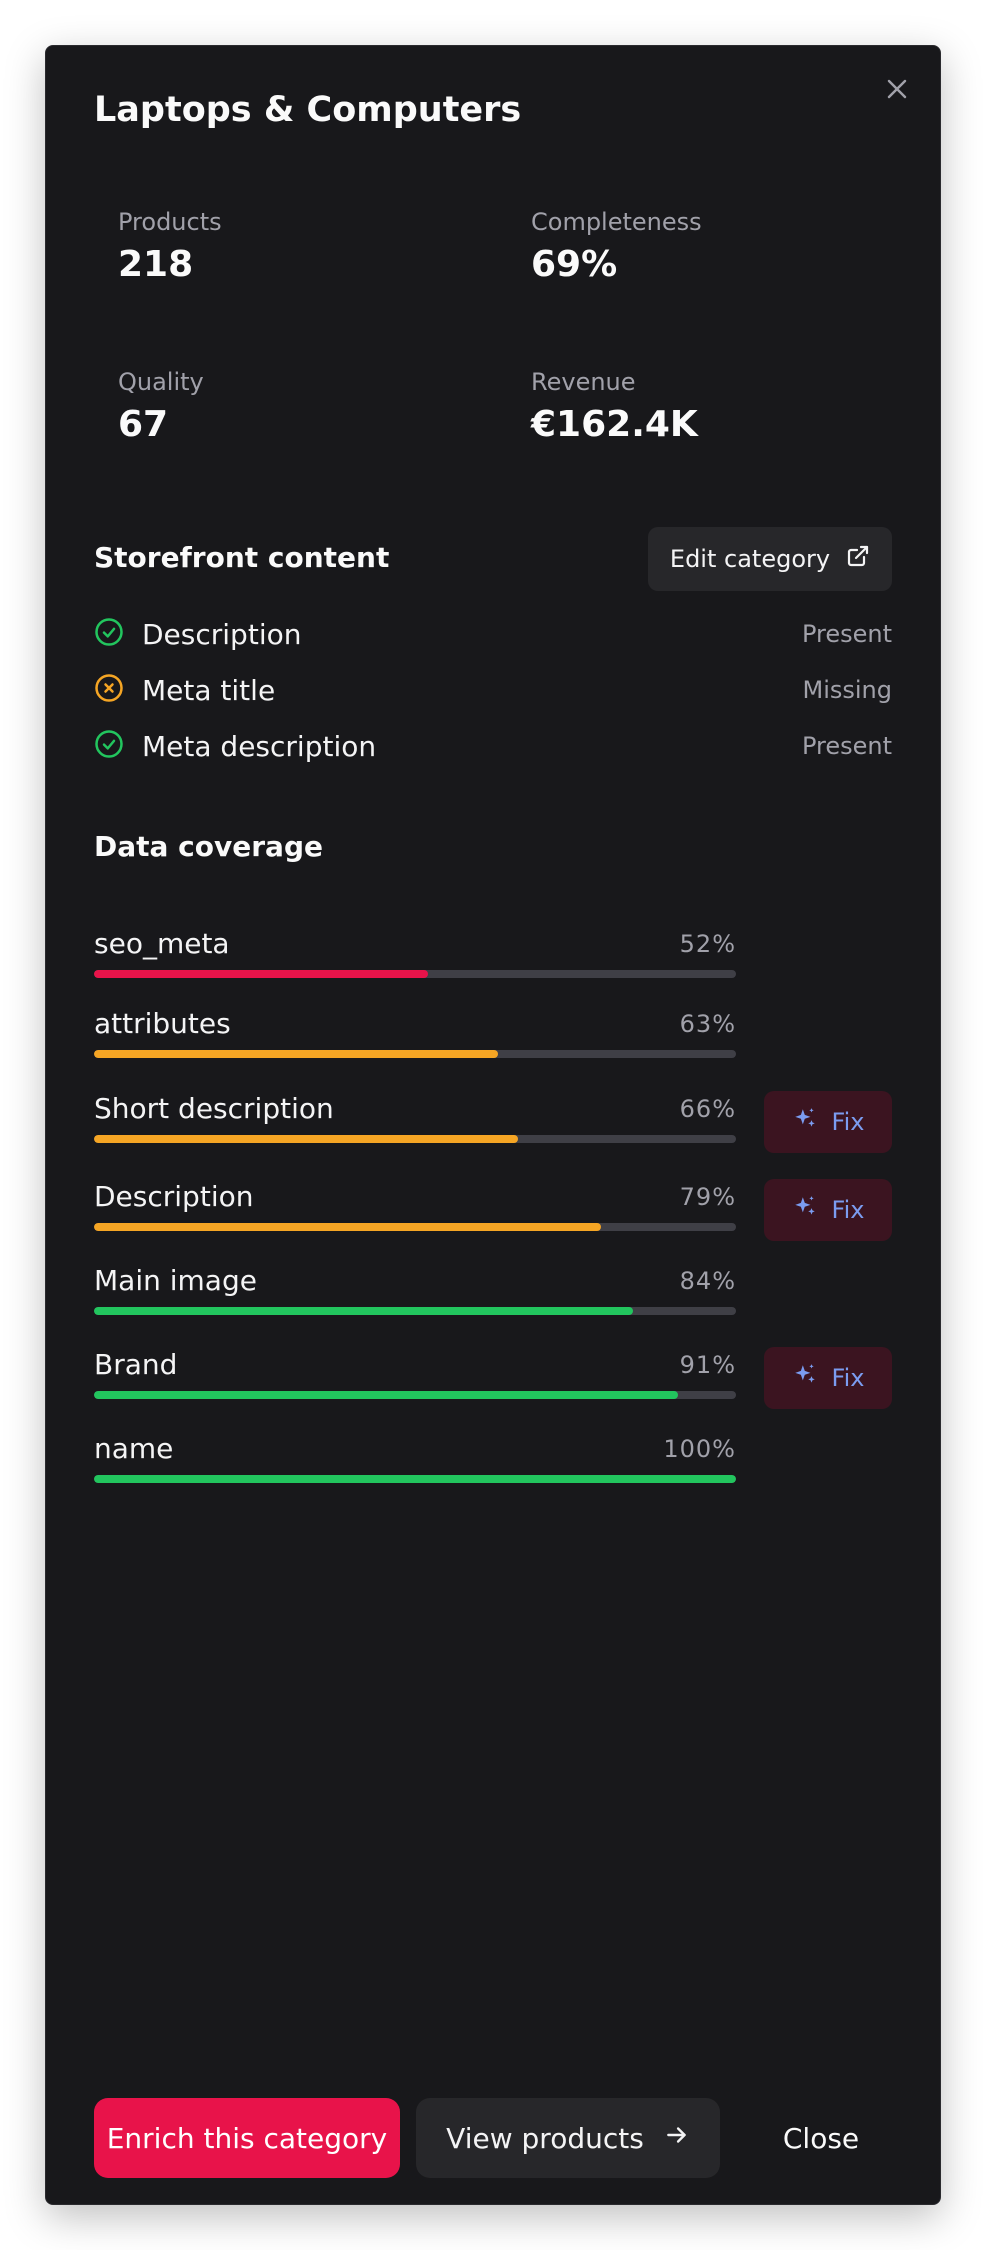 This screenshot has width=986, height=2250. What do you see at coordinates (707, 1024) in the screenshot?
I see `coverage-percent: 63%` at bounding box center [707, 1024].